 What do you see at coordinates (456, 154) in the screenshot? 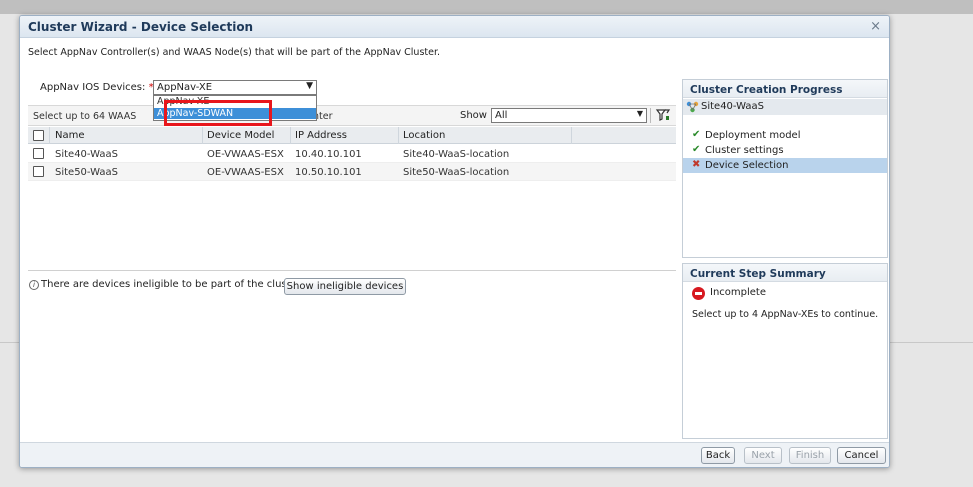
I see `cell-location: Site40-WaaS-location` at bounding box center [456, 154].